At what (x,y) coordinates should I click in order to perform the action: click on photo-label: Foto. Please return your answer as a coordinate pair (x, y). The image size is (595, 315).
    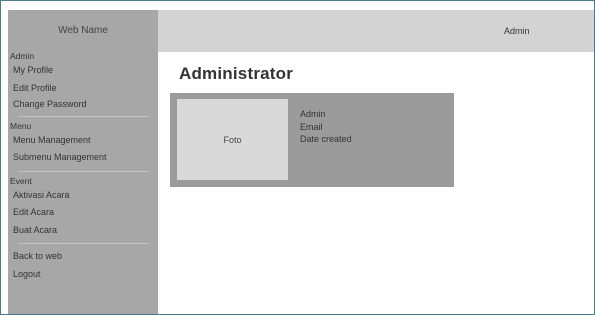
    Looking at the image, I should click on (232, 139).